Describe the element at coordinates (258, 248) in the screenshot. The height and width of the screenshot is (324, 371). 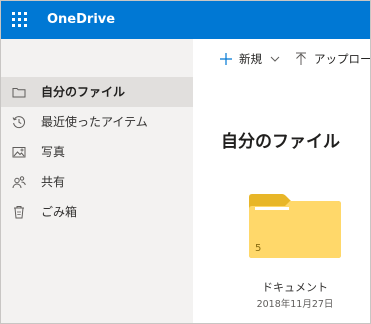
I see `folder-item-count: 5` at that location.